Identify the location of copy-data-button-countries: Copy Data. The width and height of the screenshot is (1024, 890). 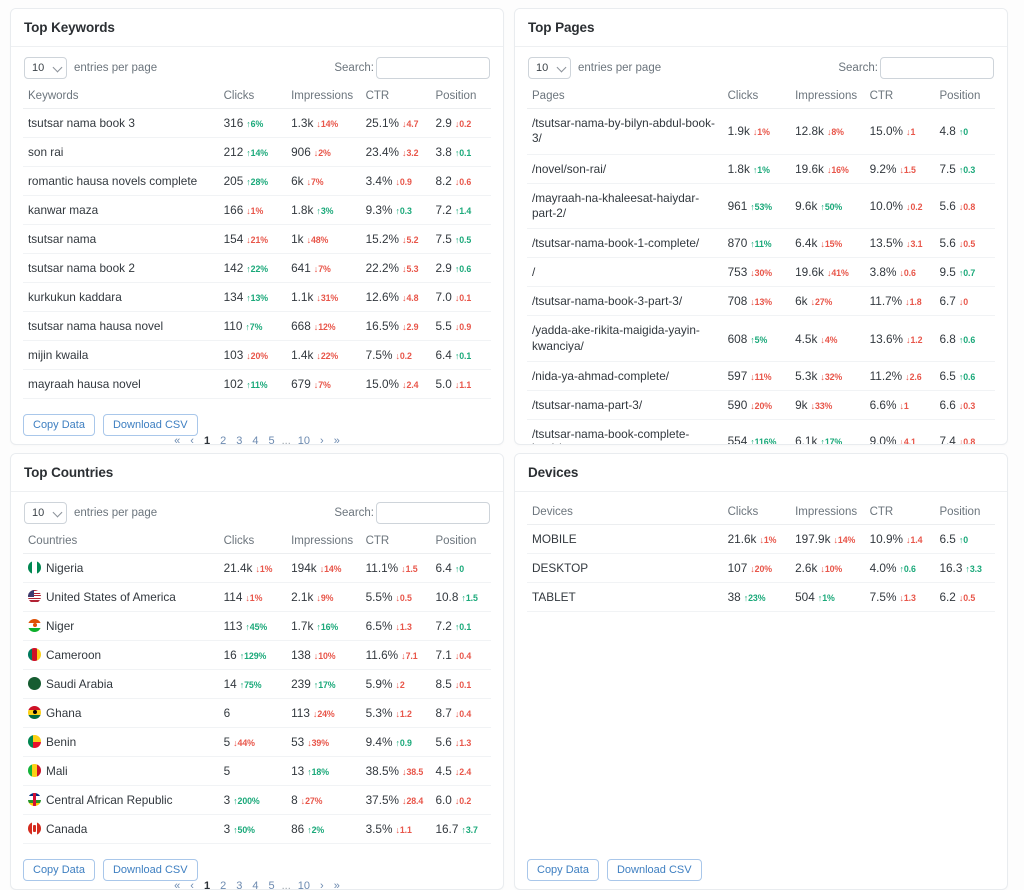
(59, 870).